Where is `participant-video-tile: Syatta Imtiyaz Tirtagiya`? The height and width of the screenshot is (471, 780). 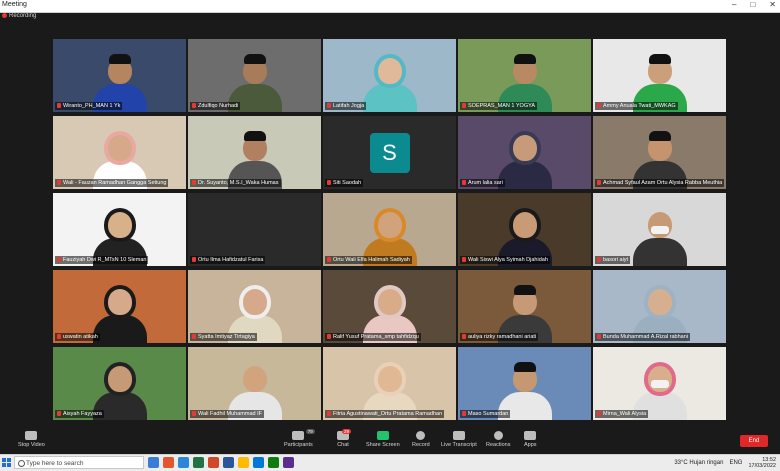
participant-video-tile: Syatta Imtiyaz Tirtagiya is located at coordinates (254, 306).